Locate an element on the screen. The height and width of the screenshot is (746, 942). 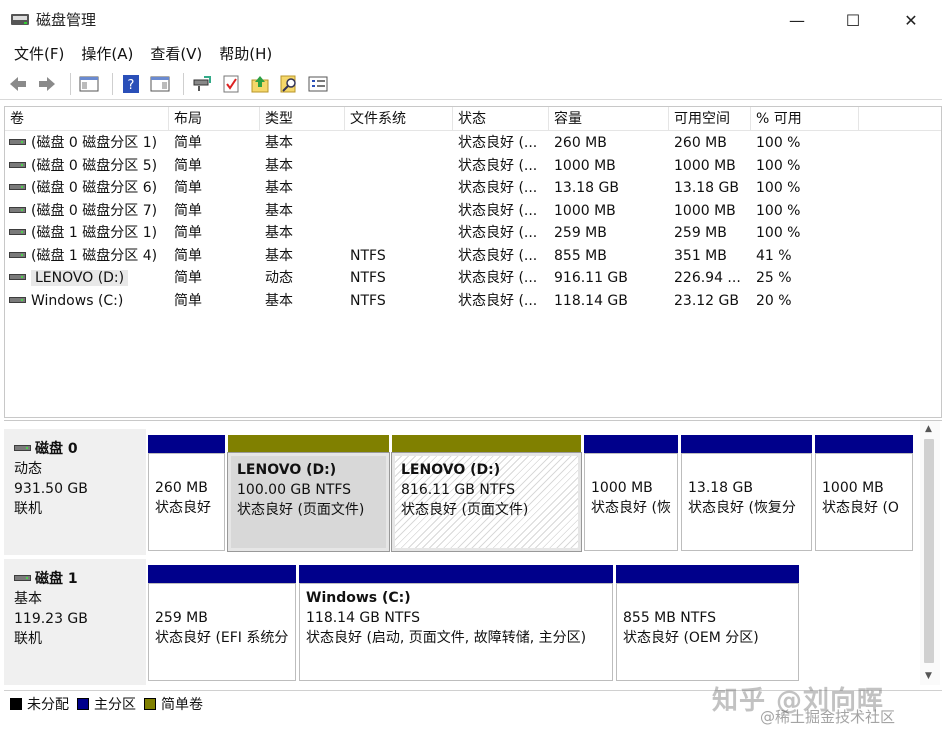
check-icon is located at coordinates (231, 84).